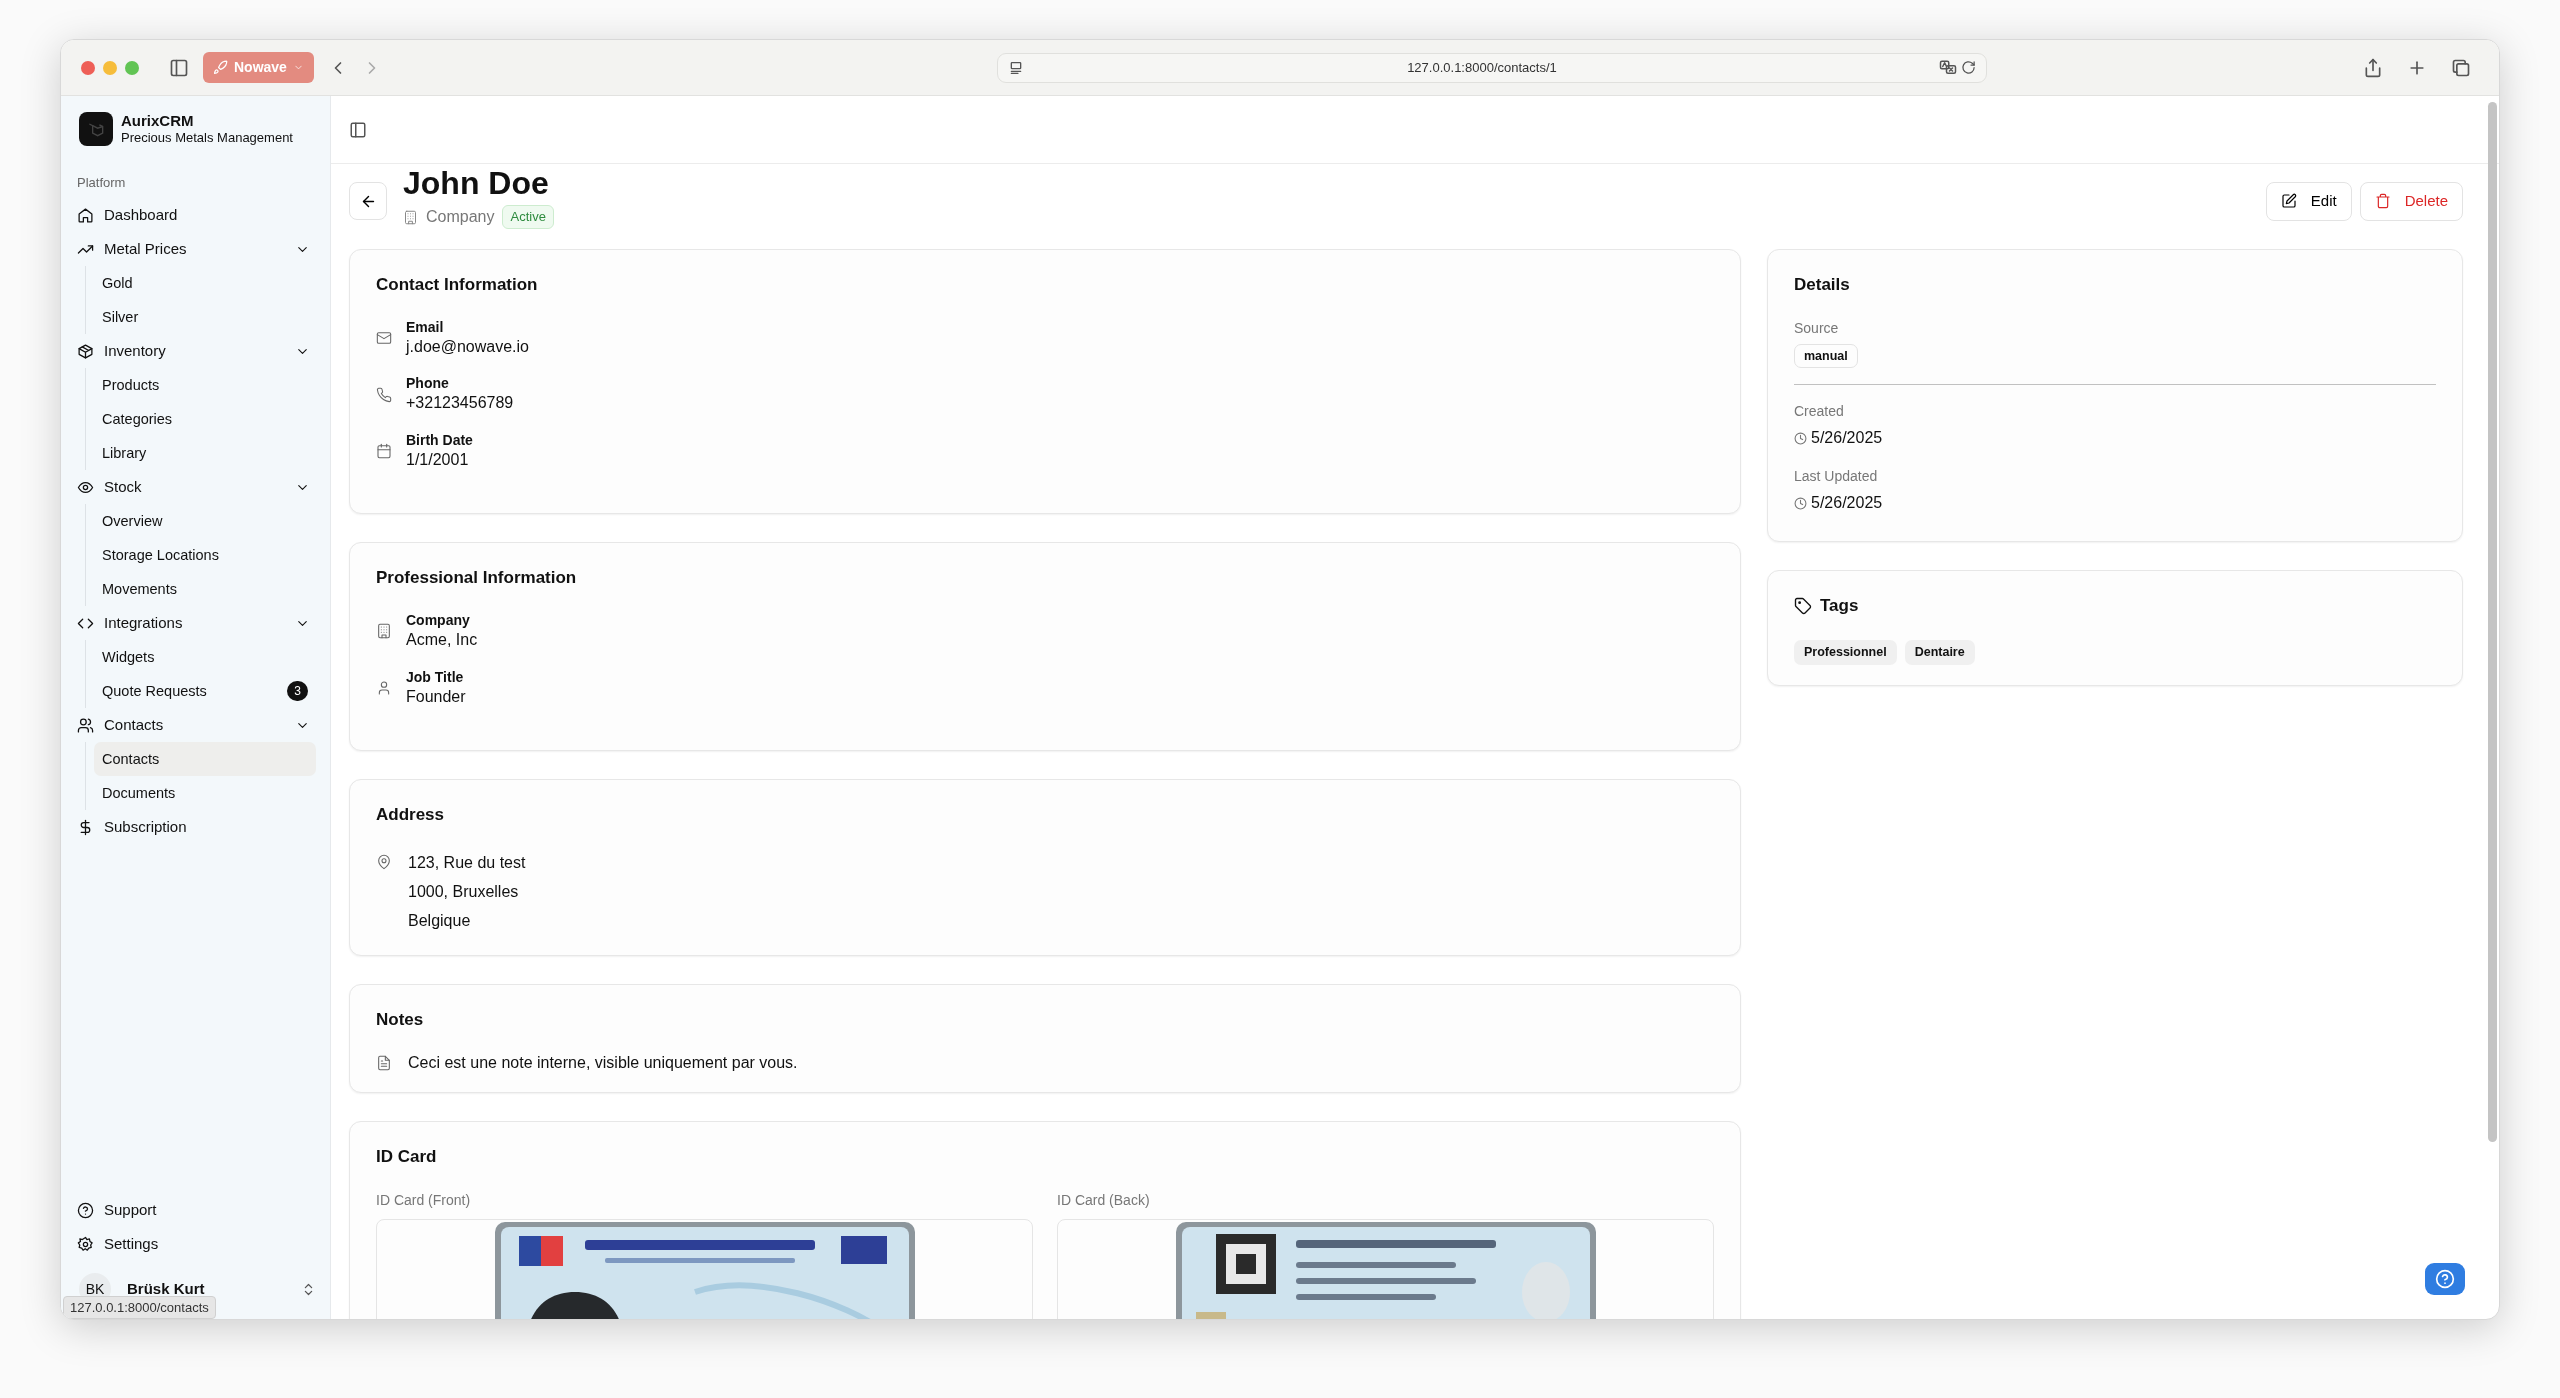 Image resolution: width=2560 pixels, height=1398 pixels. I want to click on brand-name: AurixCRM, so click(158, 121).